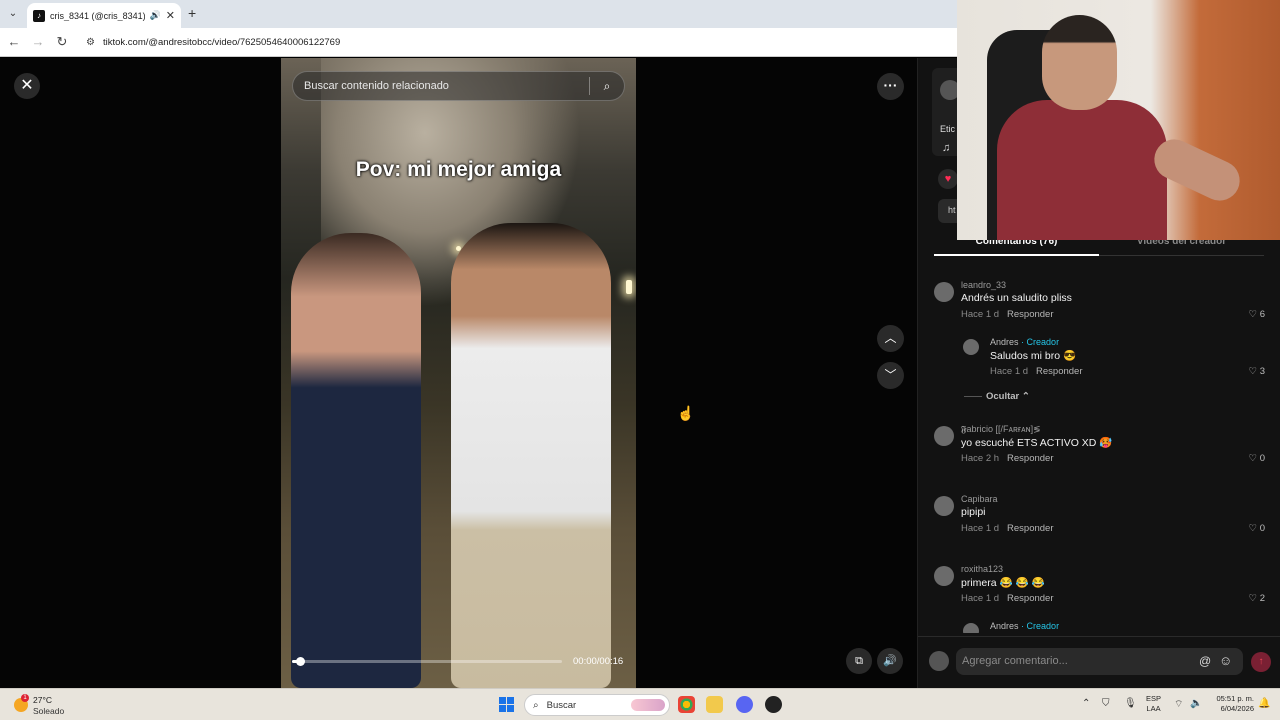 The image size is (1280, 720). Describe the element at coordinates (890, 338) in the screenshot. I see `previous-video-chevron-up-icon: ︿` at that location.